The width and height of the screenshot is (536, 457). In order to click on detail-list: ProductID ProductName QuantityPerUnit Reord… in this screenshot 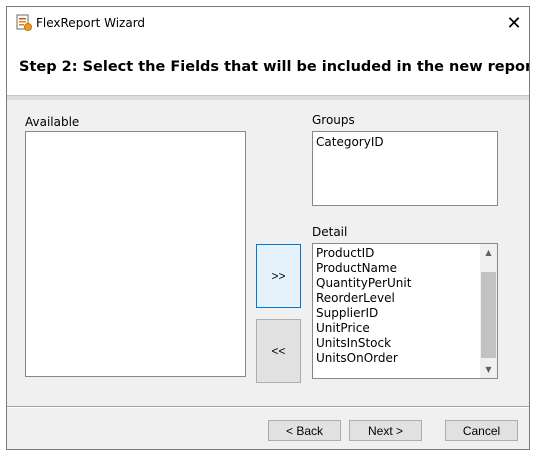, I will do `click(405, 311)`.